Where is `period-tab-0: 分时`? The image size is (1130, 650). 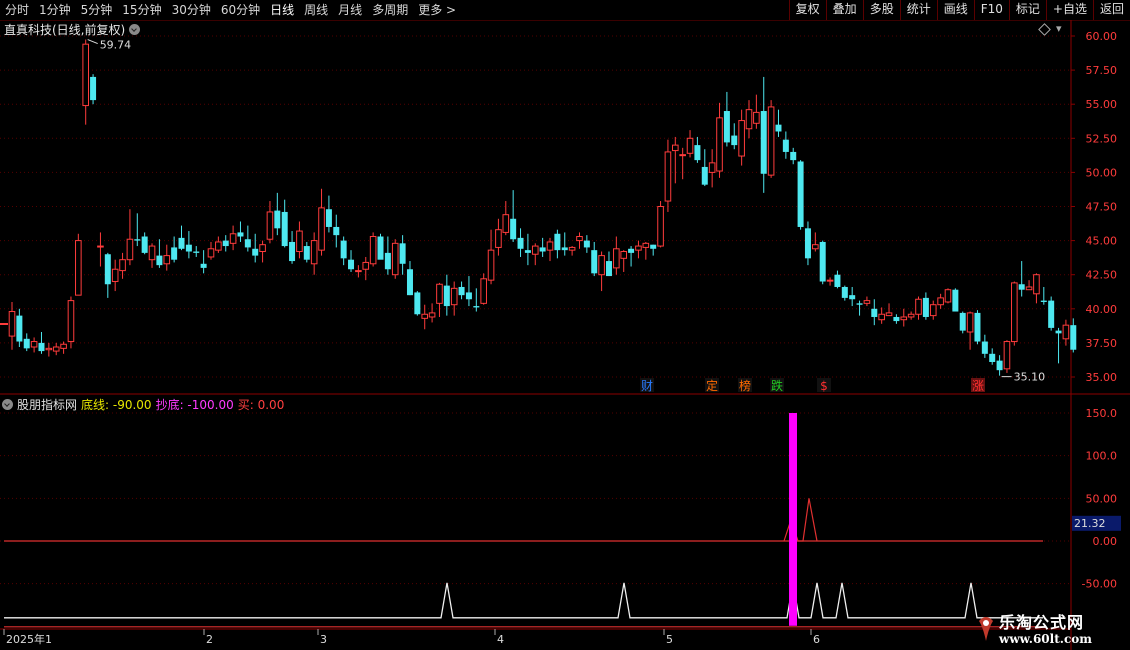
period-tab-0: 分时 is located at coordinates (17, 10).